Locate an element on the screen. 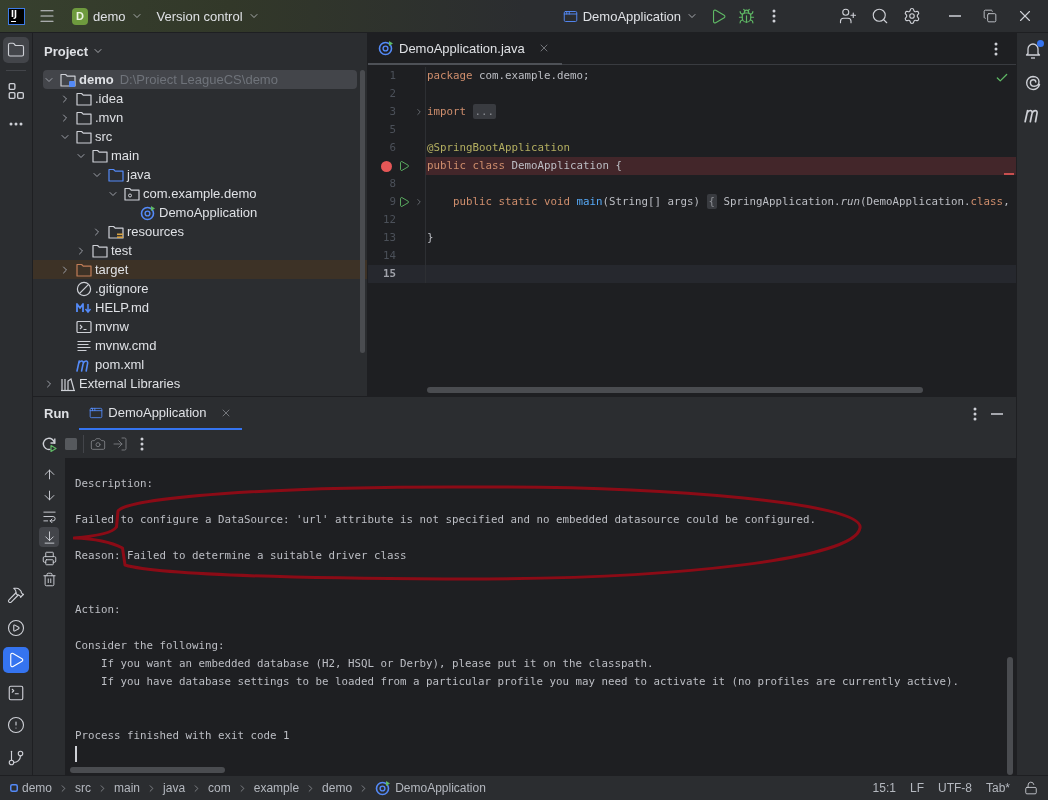  workspace-badge: D is located at coordinates (80, 16).